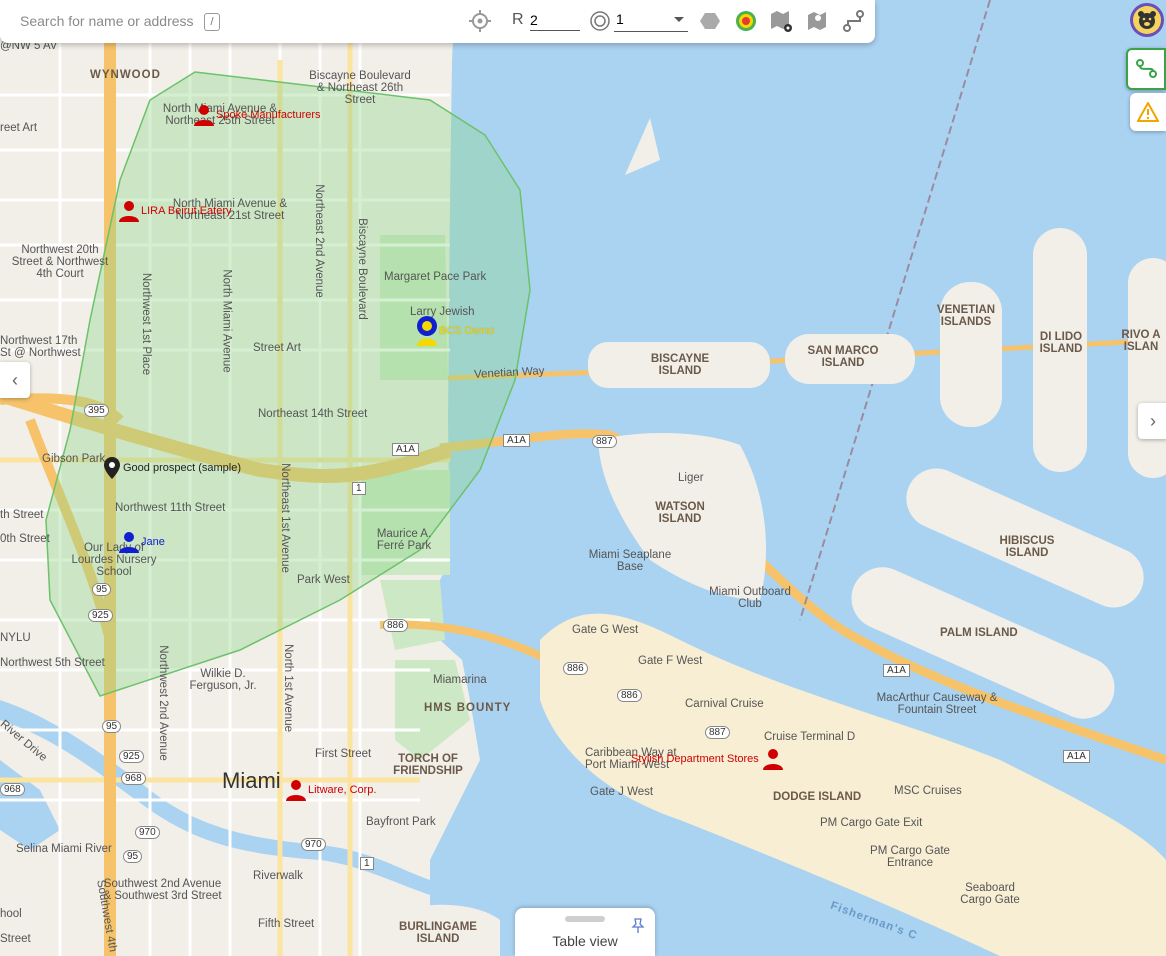  I want to click on expand-right-panel-button: ›, so click(1152, 421).